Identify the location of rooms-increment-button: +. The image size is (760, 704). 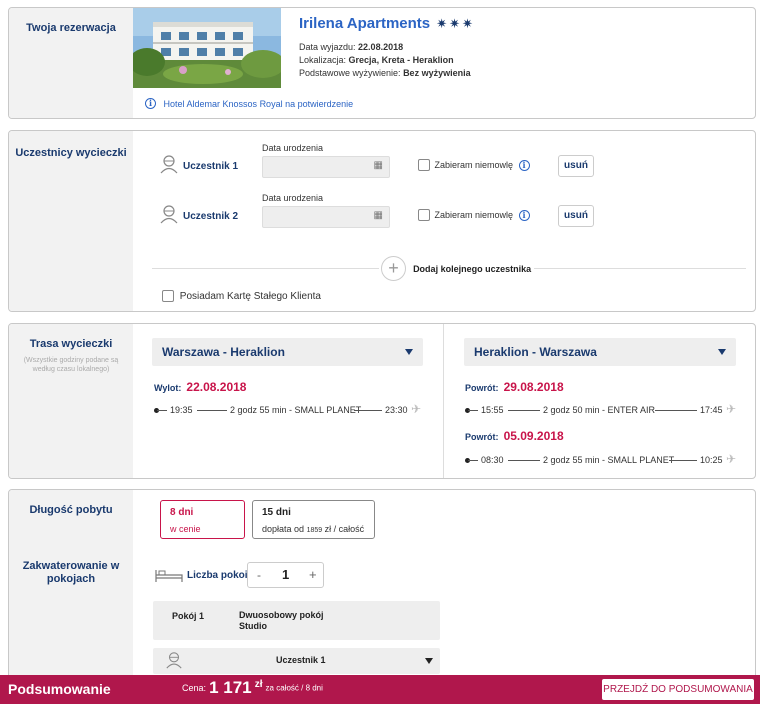
(313, 574).